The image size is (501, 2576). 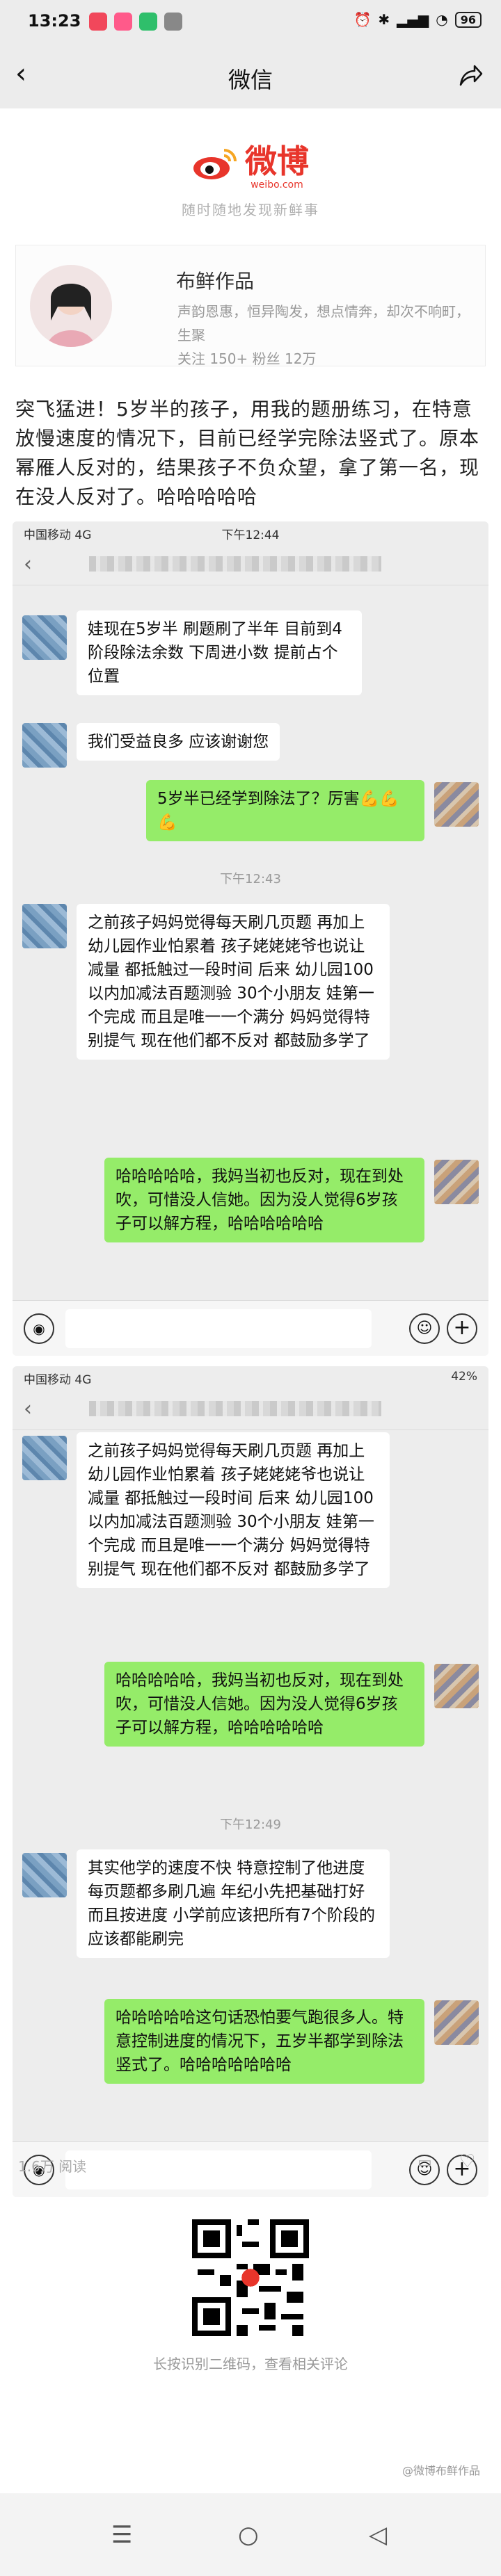 I want to click on message-in: 娃现在5岁半 刷题刷了半年 目前到4阶段除法余数 下周进小数 提前占个位置, so click(x=219, y=652).